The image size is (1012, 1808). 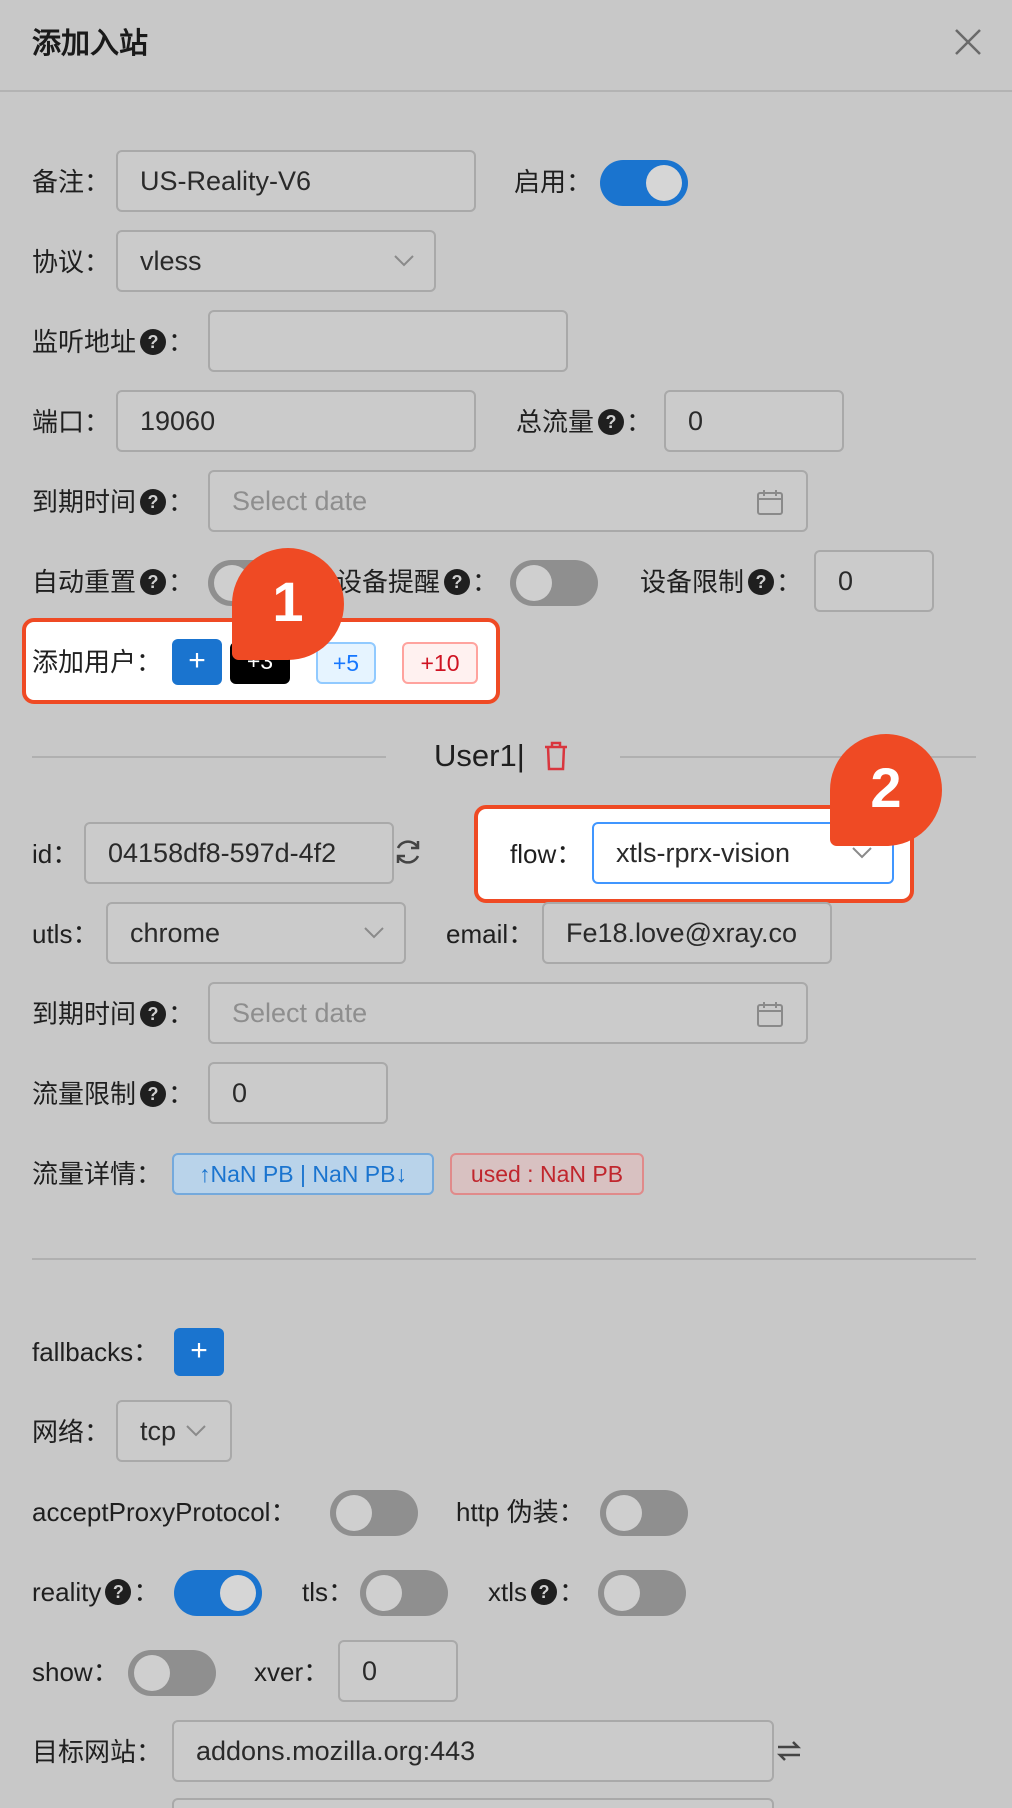 What do you see at coordinates (97, 1174) in the screenshot?
I see `traffic-detail-label: 流量详情：` at bounding box center [97, 1174].